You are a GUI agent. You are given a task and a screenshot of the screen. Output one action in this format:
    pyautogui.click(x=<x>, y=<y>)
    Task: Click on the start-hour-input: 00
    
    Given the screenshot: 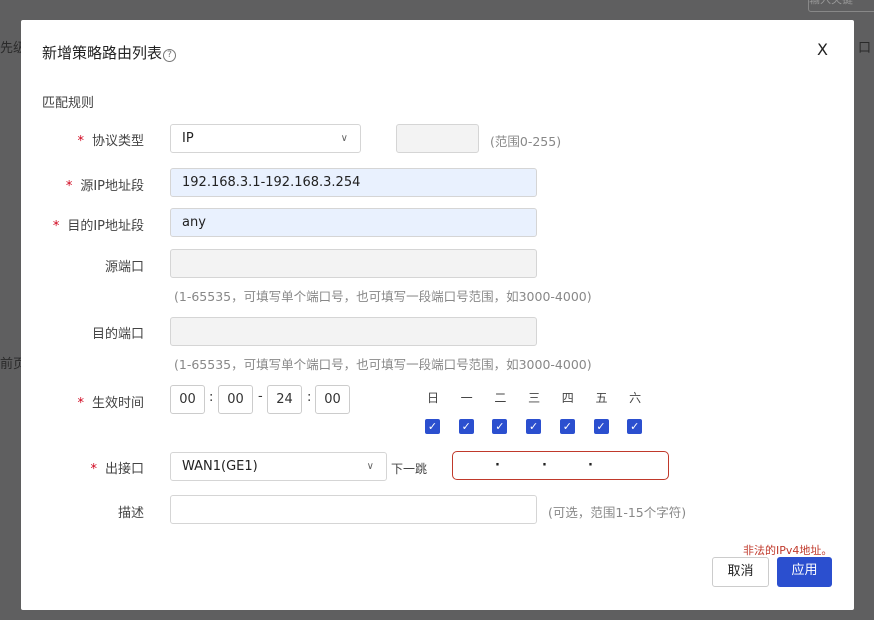 What is the action you would take?
    pyautogui.click(x=187, y=399)
    